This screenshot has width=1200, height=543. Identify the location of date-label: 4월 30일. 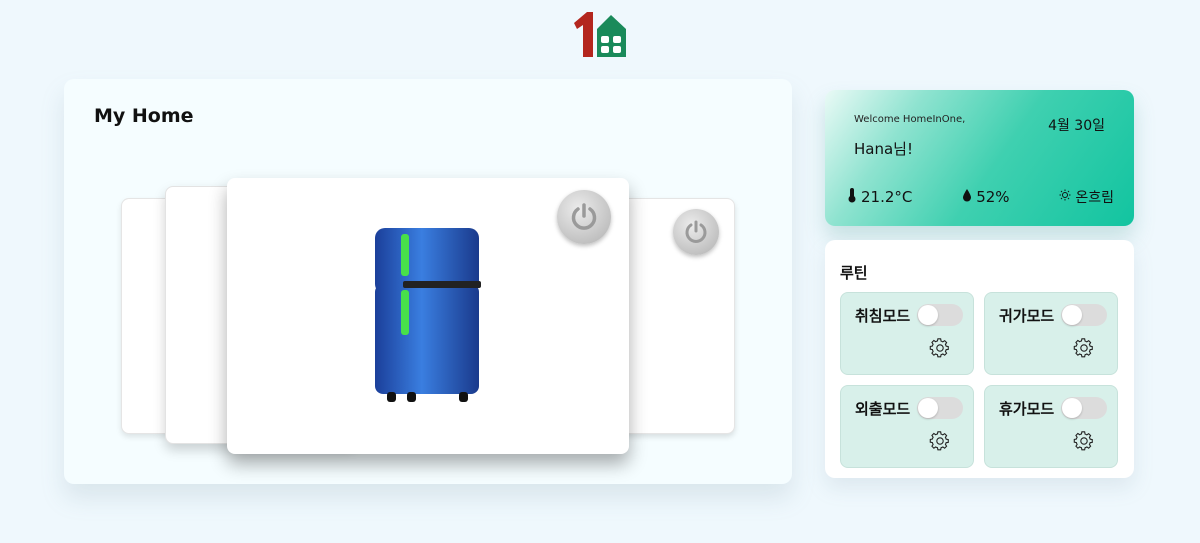
(1076, 126).